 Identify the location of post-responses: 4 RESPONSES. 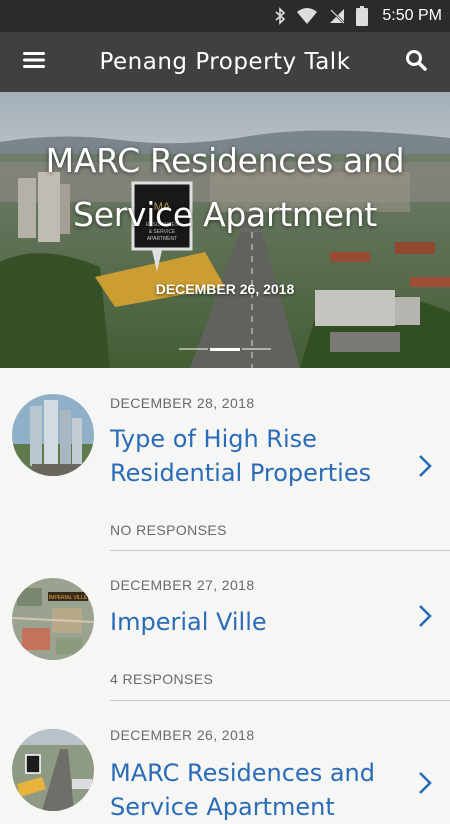
(161, 679).